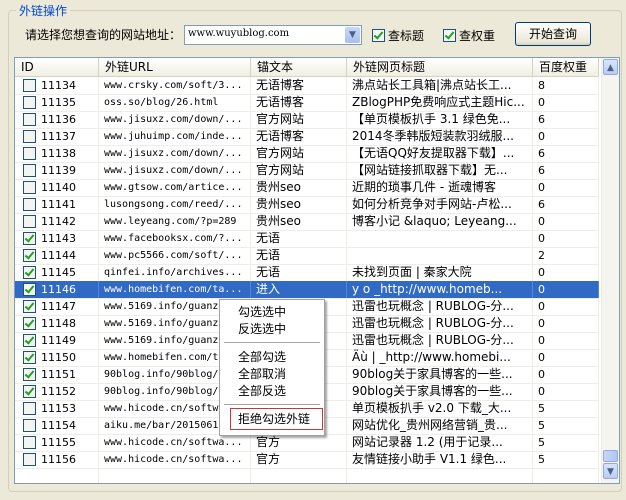 The image size is (626, 500). I want to click on row-anchor-text: 官方, so click(299, 442).